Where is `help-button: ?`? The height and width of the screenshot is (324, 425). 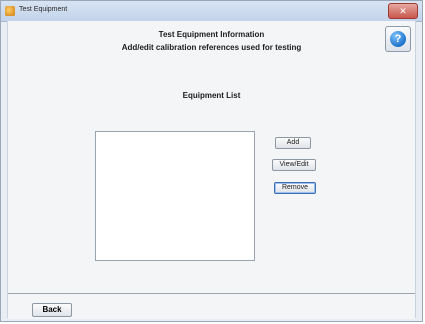 help-button: ? is located at coordinates (398, 39).